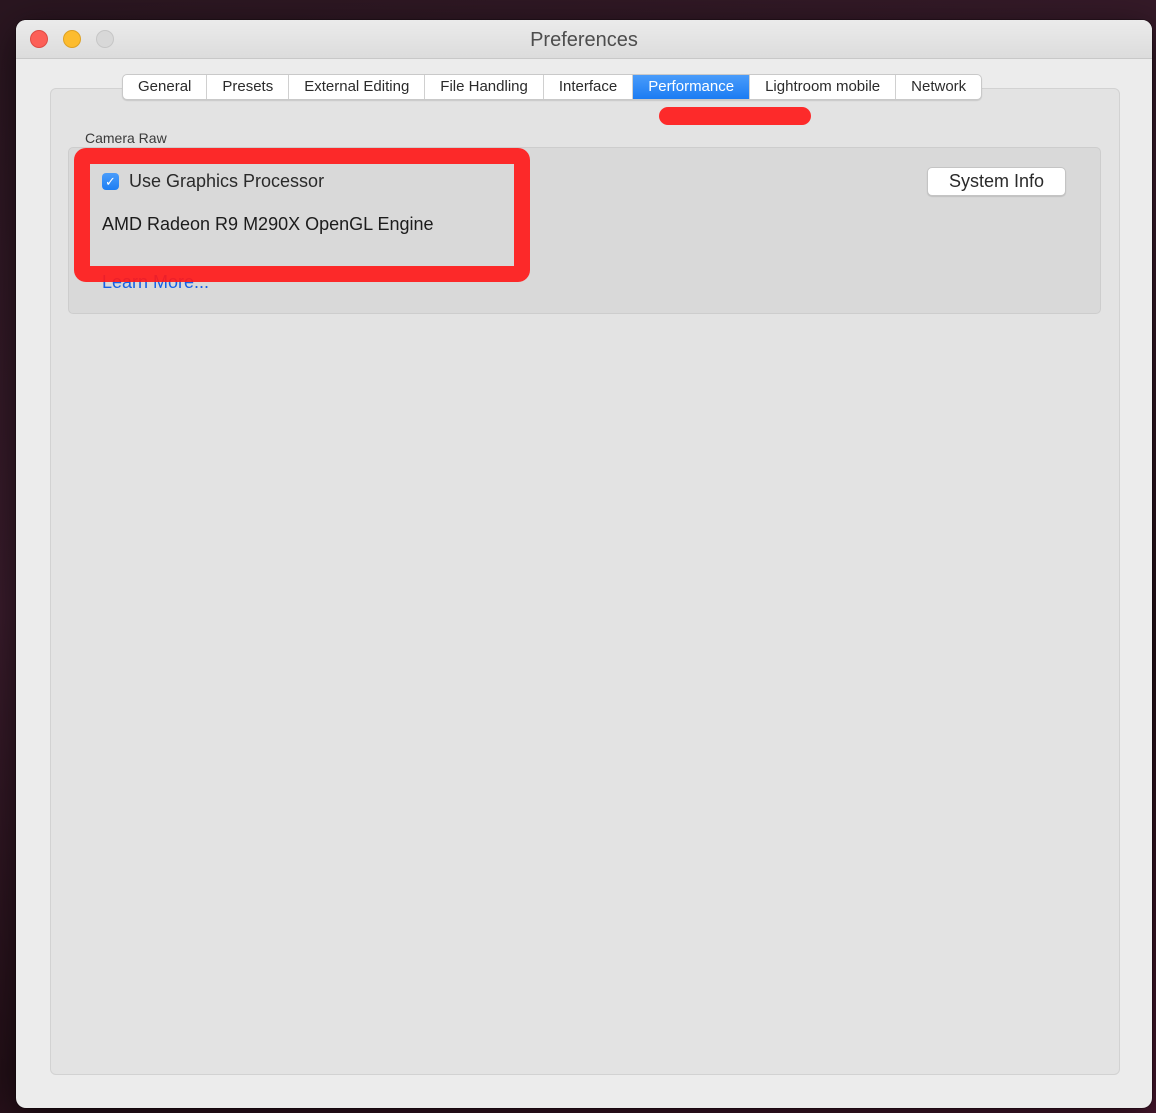  What do you see at coordinates (484, 87) in the screenshot?
I see `tab-file-handling: File Handling` at bounding box center [484, 87].